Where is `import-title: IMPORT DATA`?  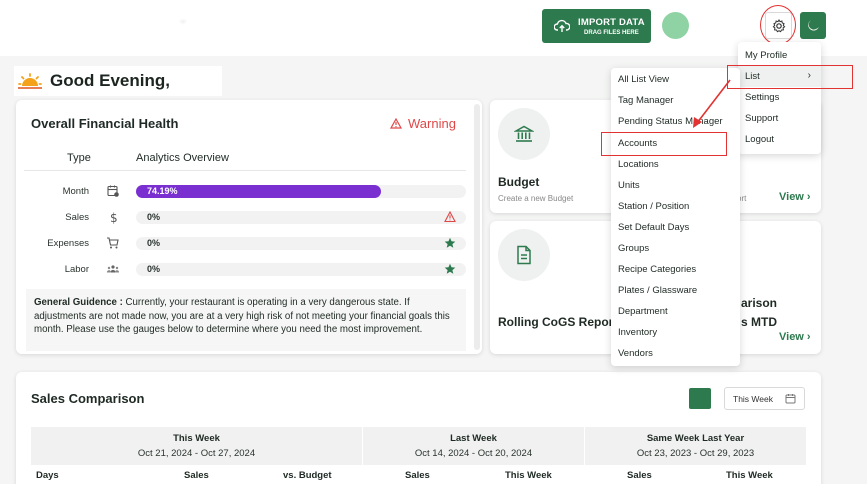
import-title: IMPORT DATA is located at coordinates (611, 22).